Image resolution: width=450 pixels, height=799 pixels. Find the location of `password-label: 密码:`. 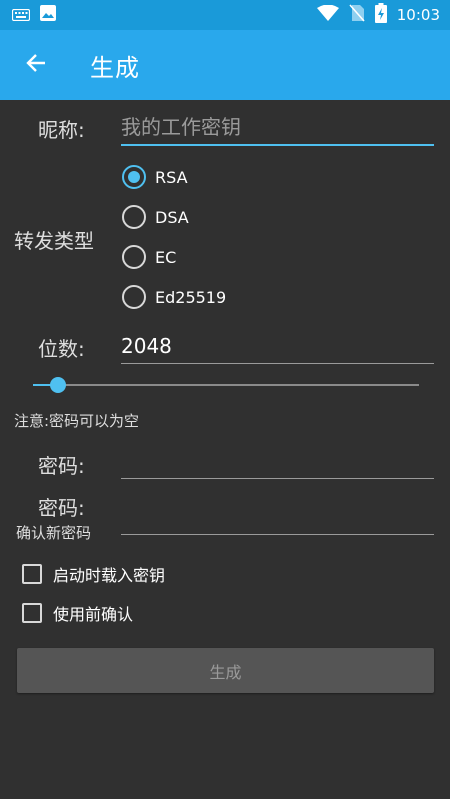

password-label: 密码: is located at coordinates (61, 466).